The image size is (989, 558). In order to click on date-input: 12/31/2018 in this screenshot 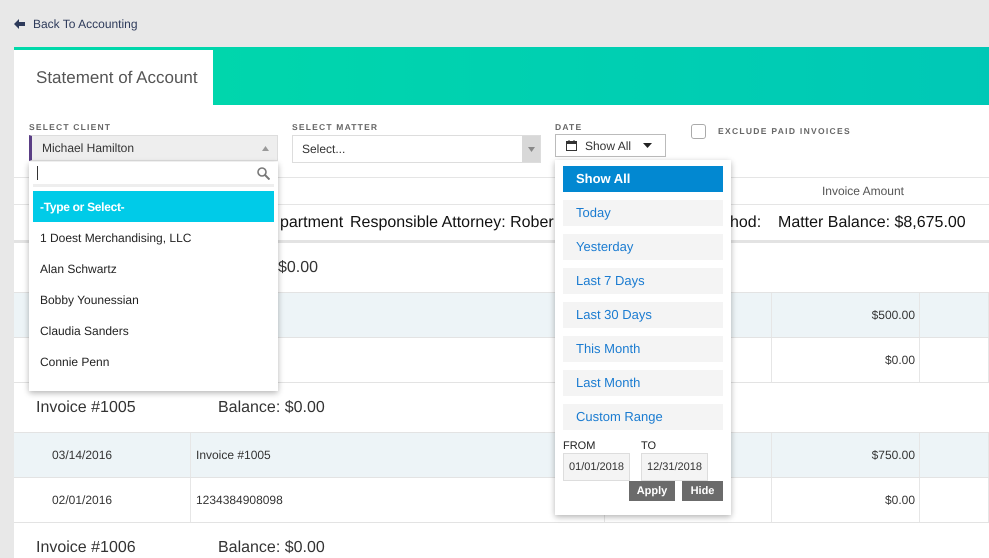, I will do `click(674, 467)`.